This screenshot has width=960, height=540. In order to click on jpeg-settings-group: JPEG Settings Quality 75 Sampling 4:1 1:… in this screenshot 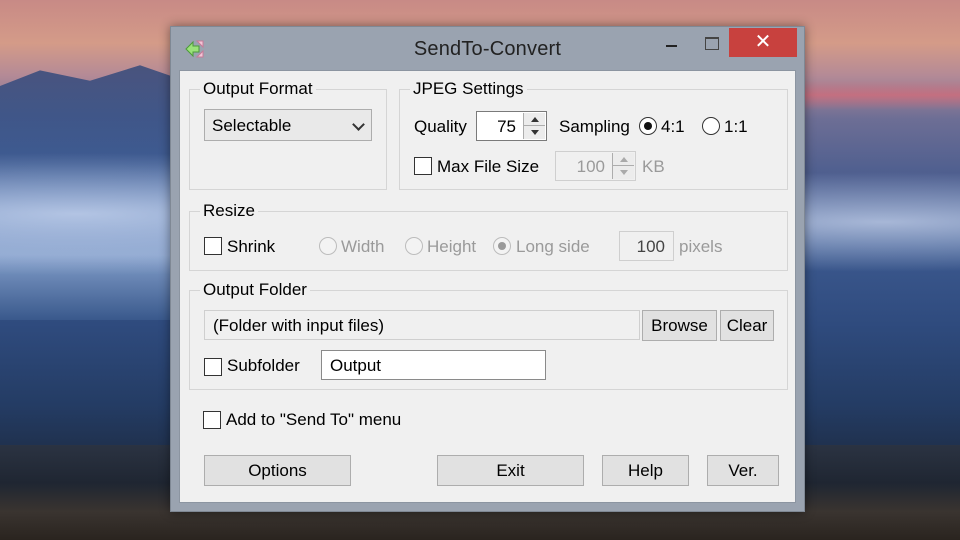, I will do `click(593, 134)`.